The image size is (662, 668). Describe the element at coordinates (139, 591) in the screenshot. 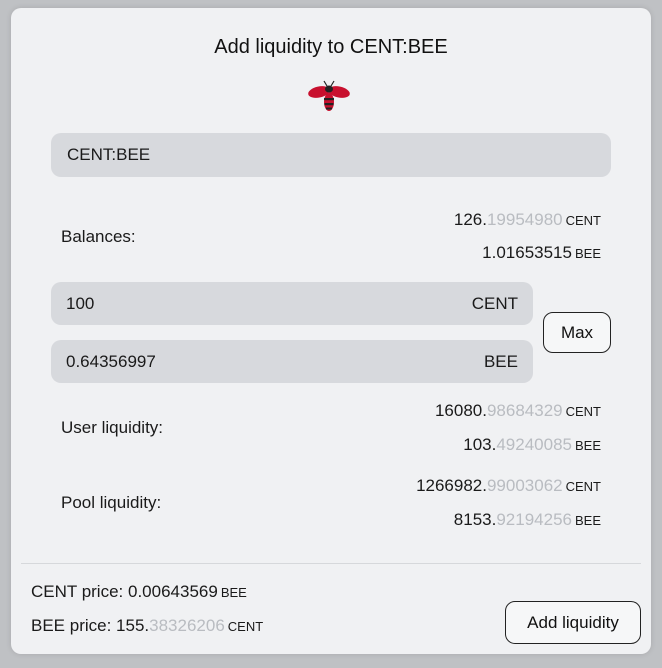

I see `cent-price: CENT price: 0.00643569 BEE` at that location.